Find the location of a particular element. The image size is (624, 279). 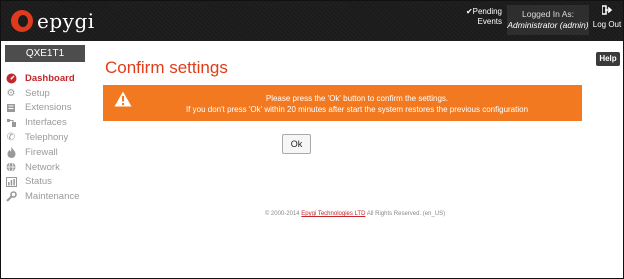

chart-icon is located at coordinates (11, 182).